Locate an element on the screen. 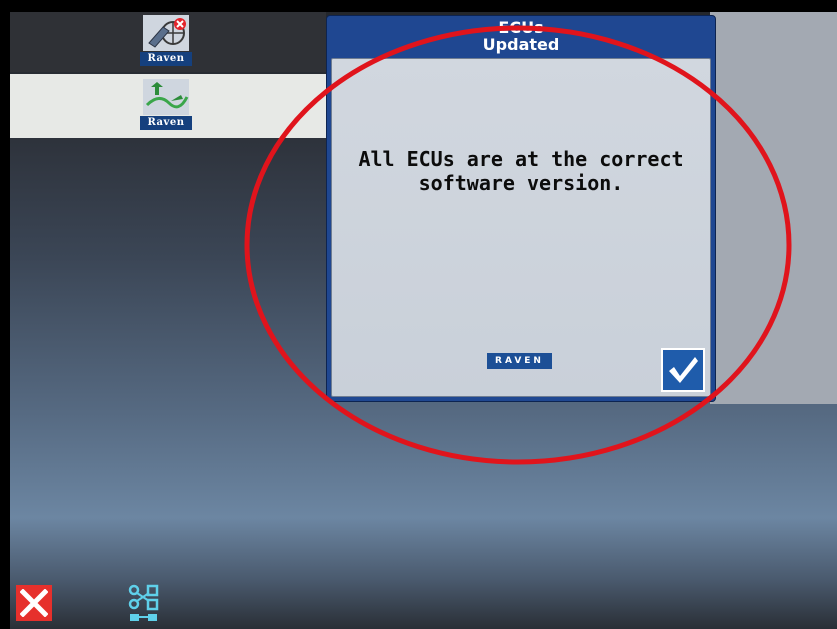  confirm-button is located at coordinates (683, 370).